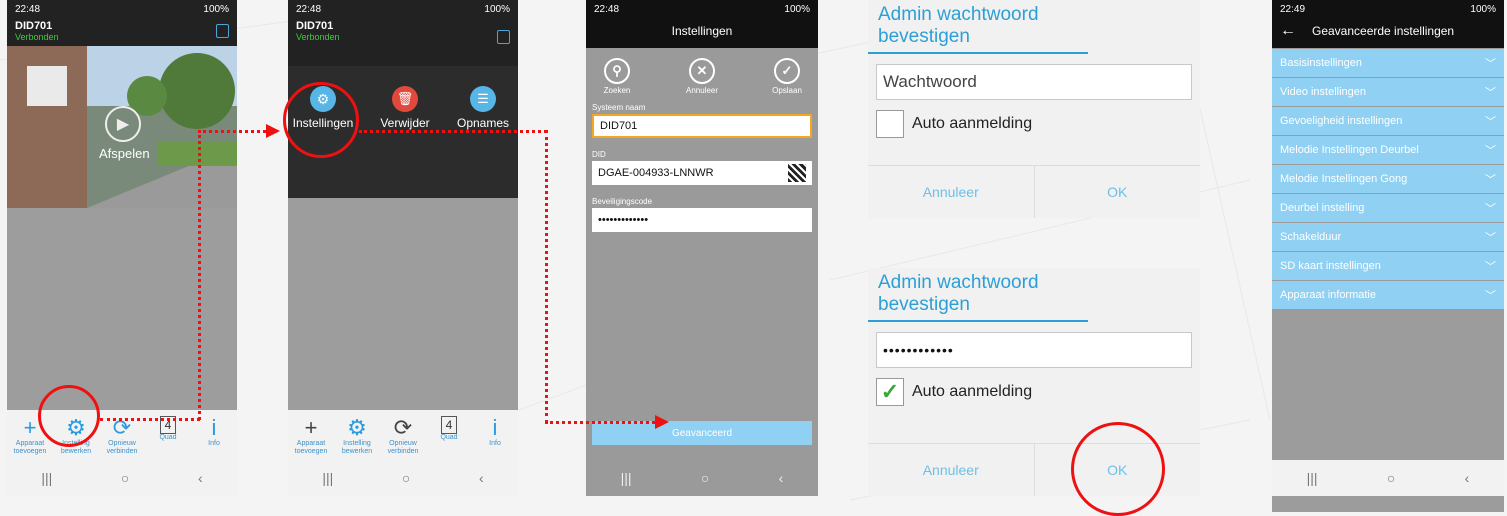  I want to click on add-device-button: + Apparaat toevoegen, so click(311, 436).